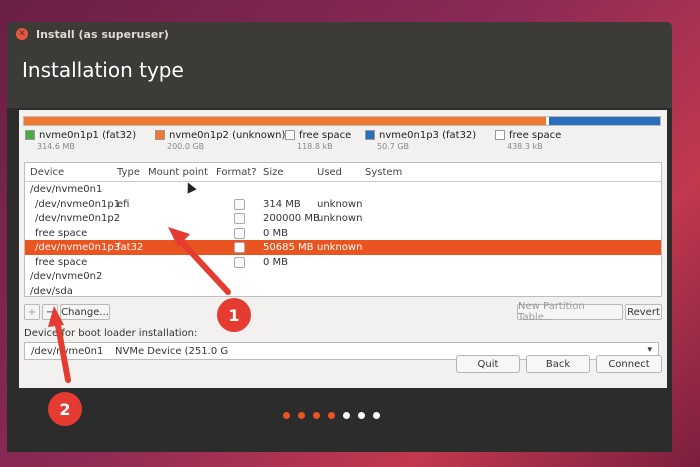 This screenshot has width=700, height=467. What do you see at coordinates (78, 247) in the screenshot?
I see `cell-device: /dev/nvme0n1p3` at bounding box center [78, 247].